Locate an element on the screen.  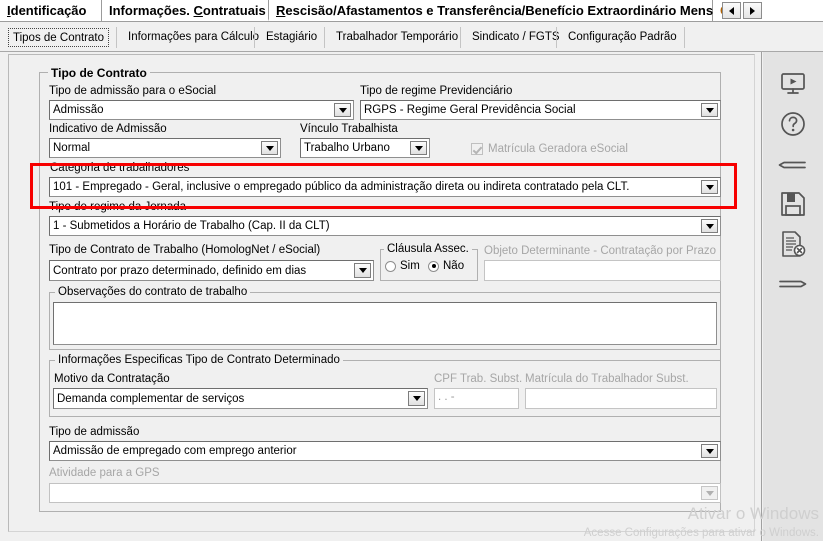
video-monitor-icon-button is located at coordinates (793, 84).